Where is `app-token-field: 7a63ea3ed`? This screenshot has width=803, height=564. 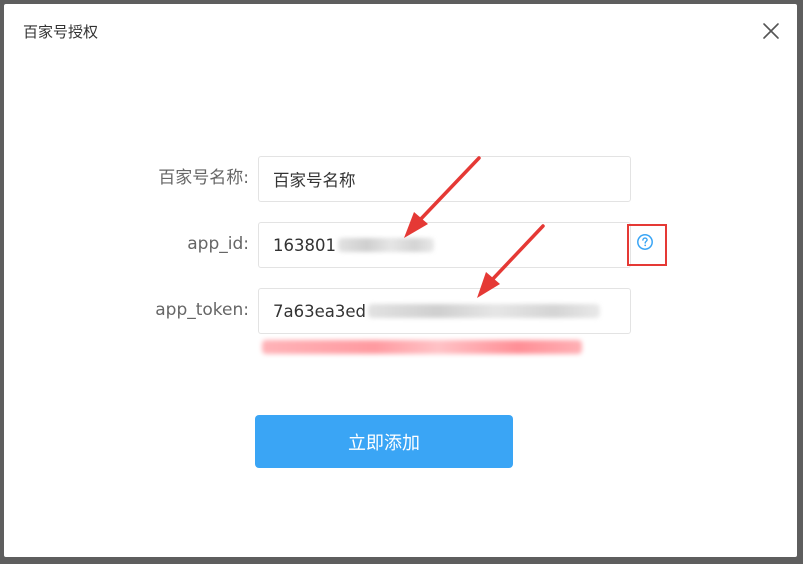 app-token-field: 7a63ea3ed is located at coordinates (444, 311).